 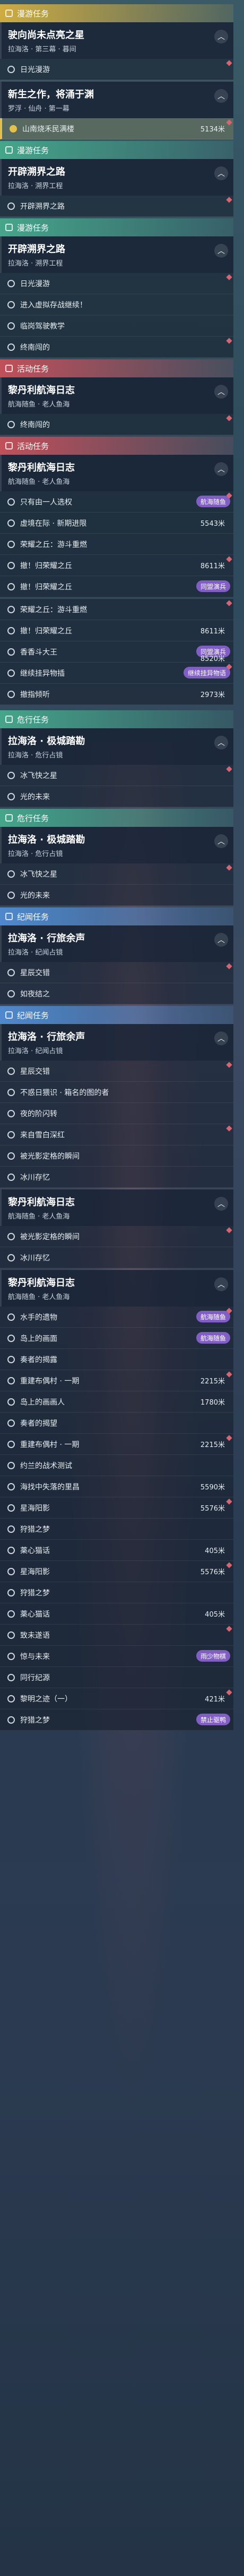 I want to click on quest-step: 约兰的战术测试, so click(x=117, y=1465).